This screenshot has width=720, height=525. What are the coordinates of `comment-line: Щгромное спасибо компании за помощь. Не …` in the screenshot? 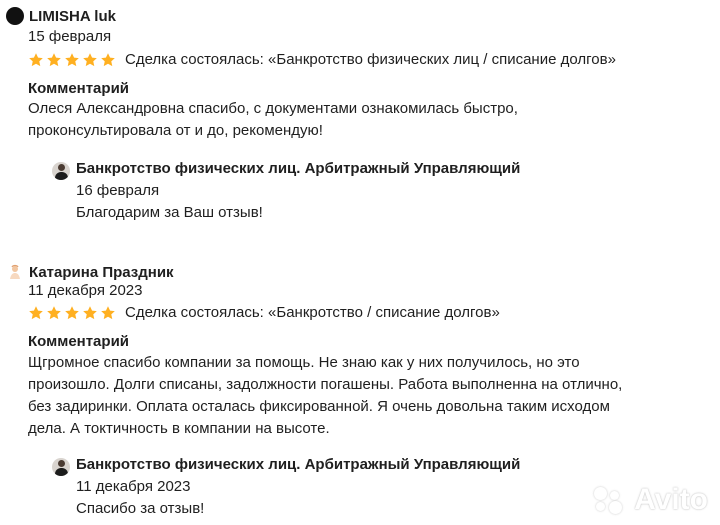 It's located at (304, 362).